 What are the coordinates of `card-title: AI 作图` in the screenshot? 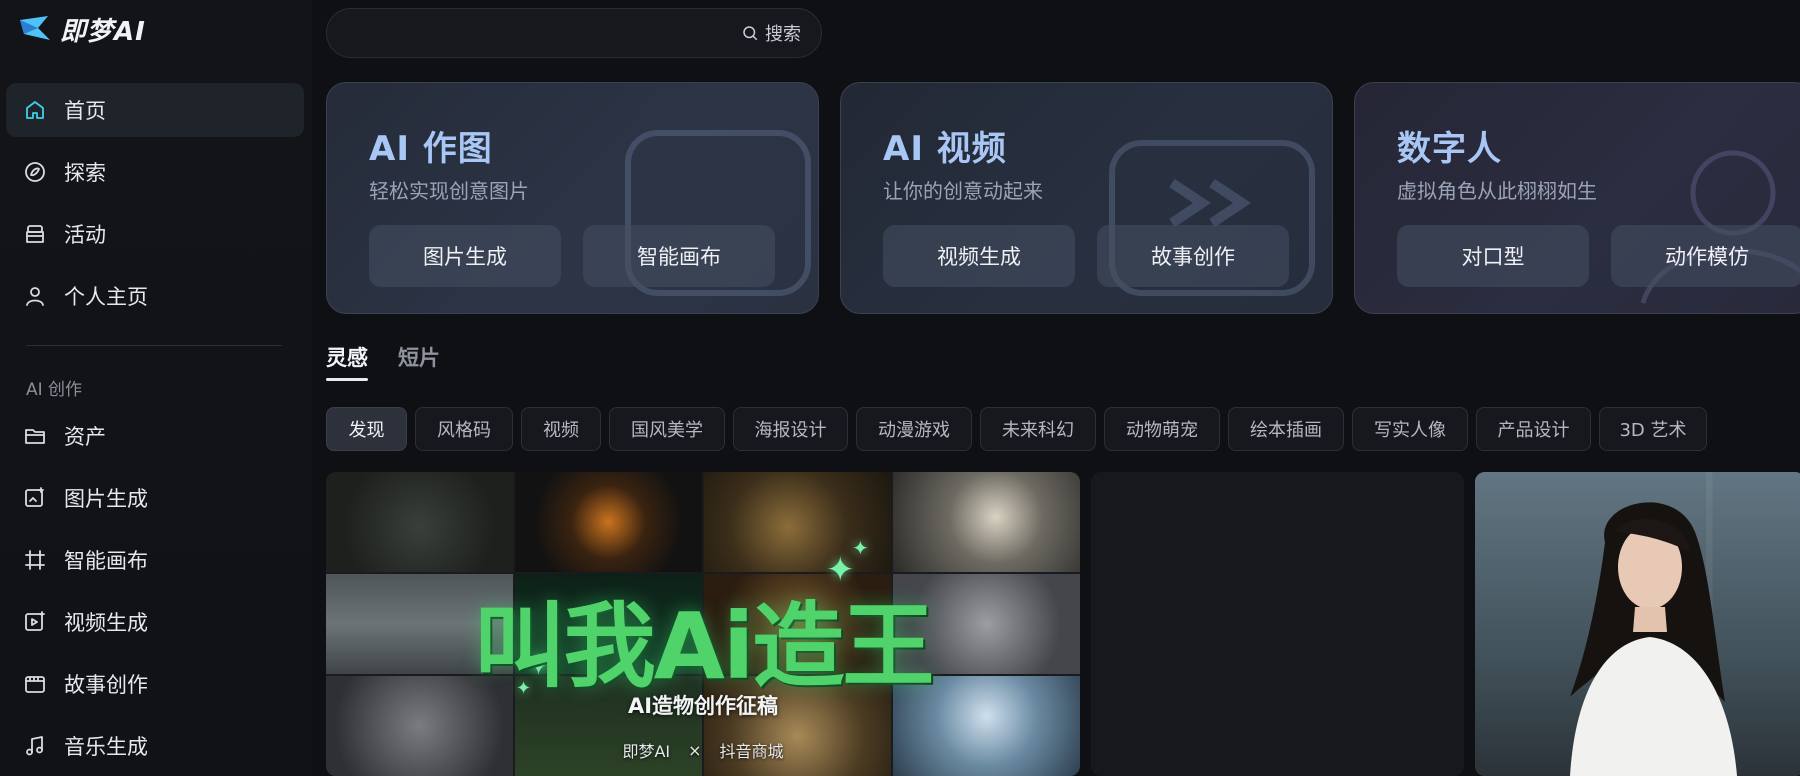 It's located at (431, 149).